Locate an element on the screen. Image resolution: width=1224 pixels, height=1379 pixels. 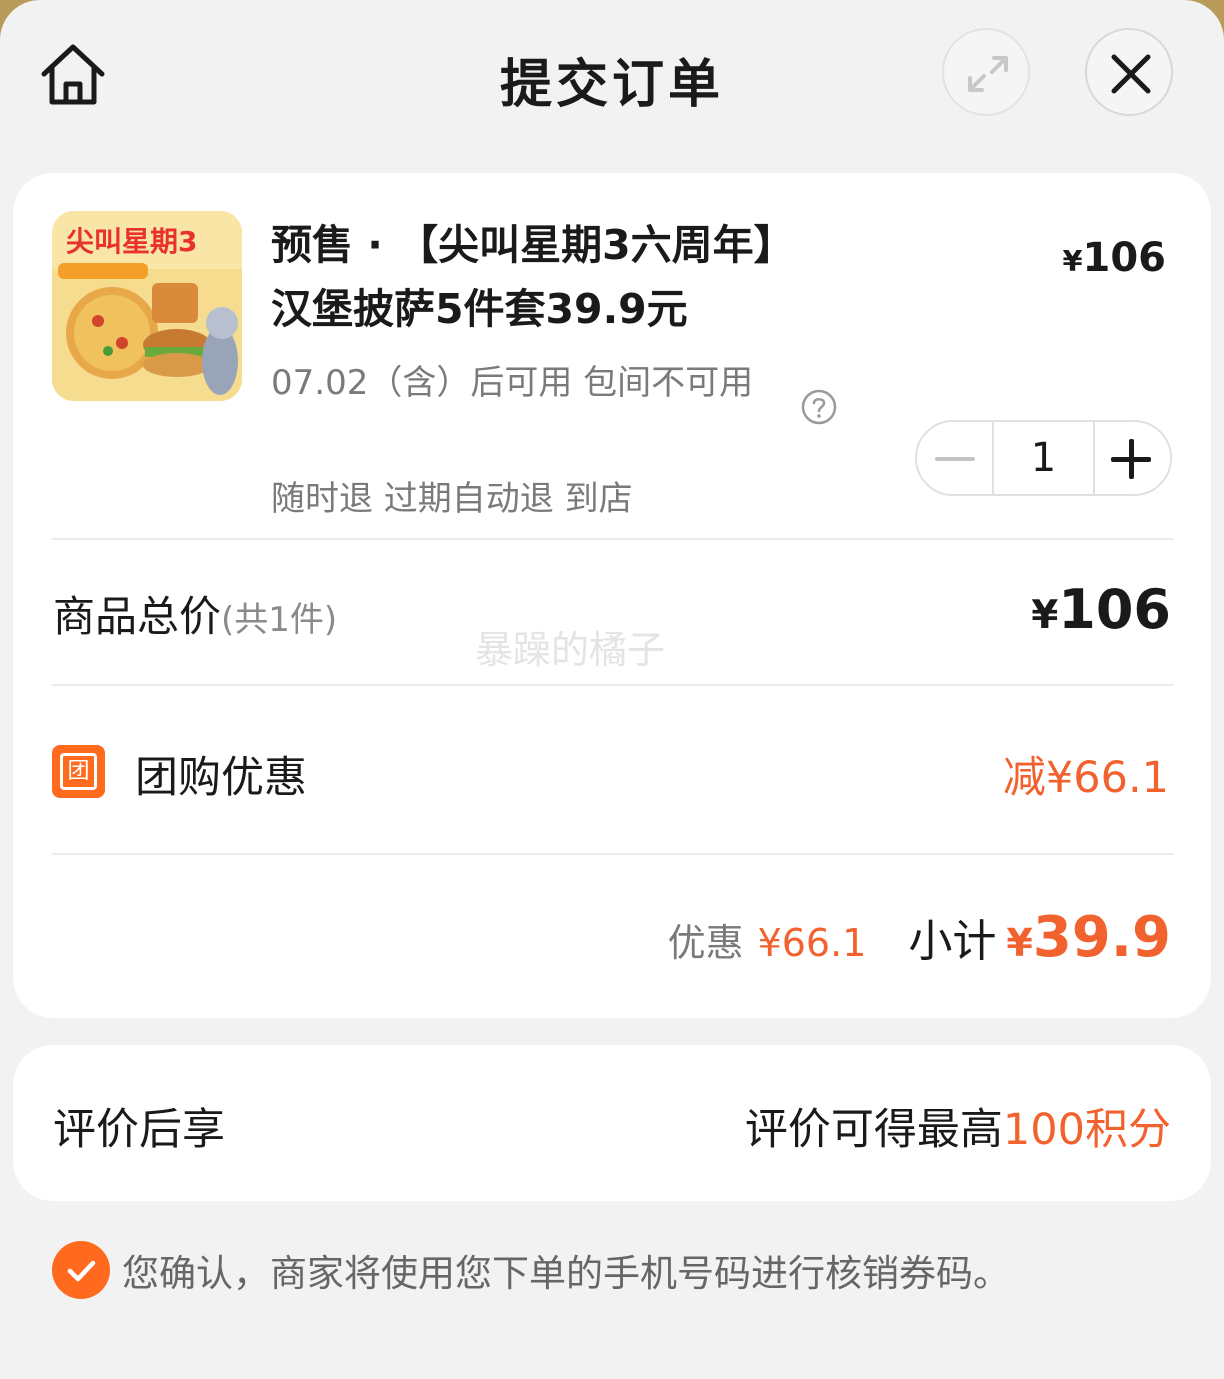
watermark: 暴躁的橘子 is located at coordinates (570, 650).